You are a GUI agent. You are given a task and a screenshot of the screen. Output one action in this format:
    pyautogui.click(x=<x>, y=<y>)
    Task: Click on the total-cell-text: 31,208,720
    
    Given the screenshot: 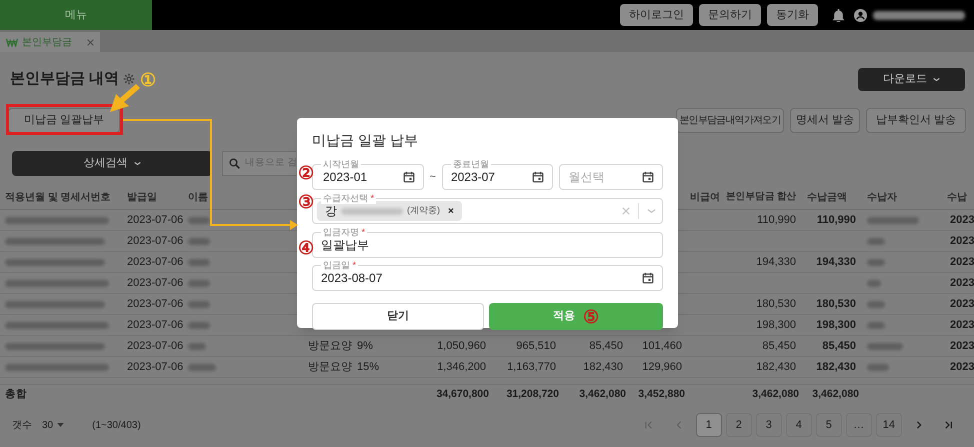 What is the action you would take?
    pyautogui.click(x=532, y=394)
    